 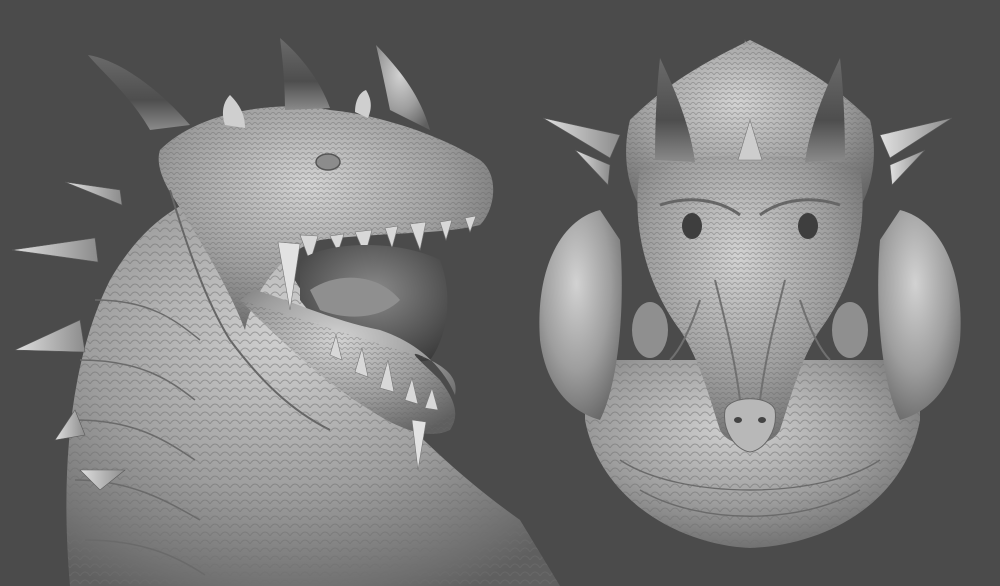 I want to click on front-eye-right, so click(x=808, y=226).